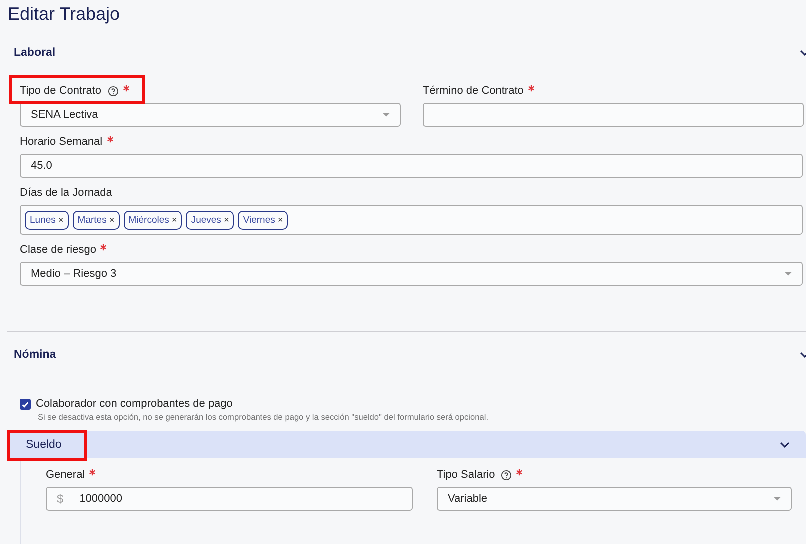 The height and width of the screenshot is (544, 806). What do you see at coordinates (785, 445) in the screenshot?
I see `chevron-down-icon` at bounding box center [785, 445].